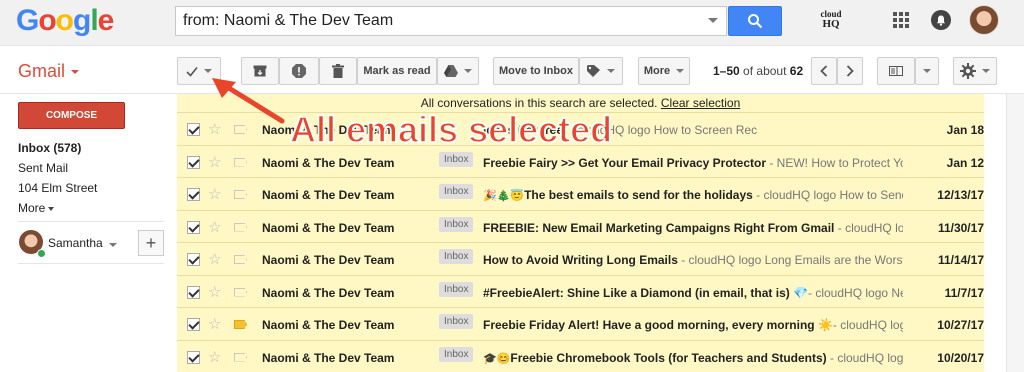 This screenshot has width=1024, height=372. Describe the element at coordinates (975, 71) in the screenshot. I see `settings-dropdown` at that location.